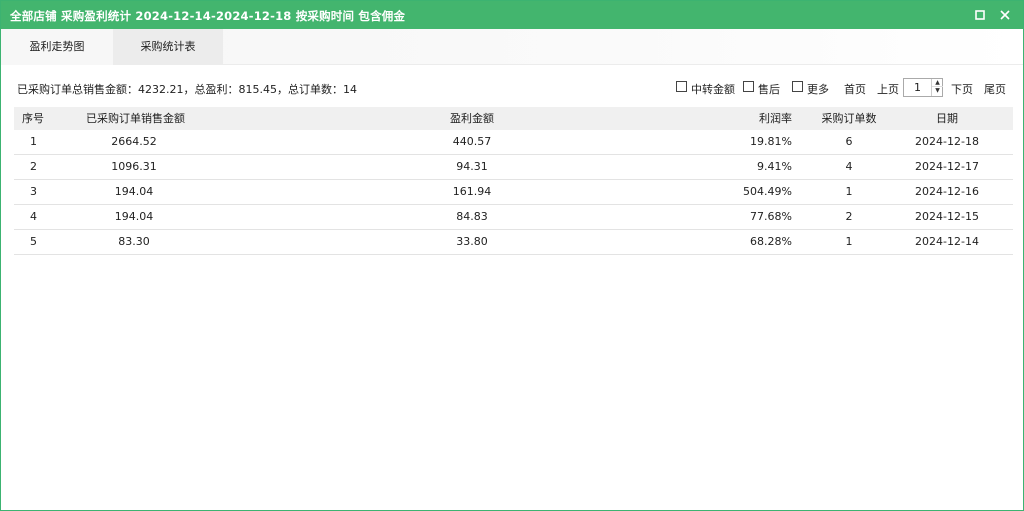 The height and width of the screenshot is (511, 1024). What do you see at coordinates (947, 141) in the screenshot?
I see `cell-date: 2024-12-18` at bounding box center [947, 141].